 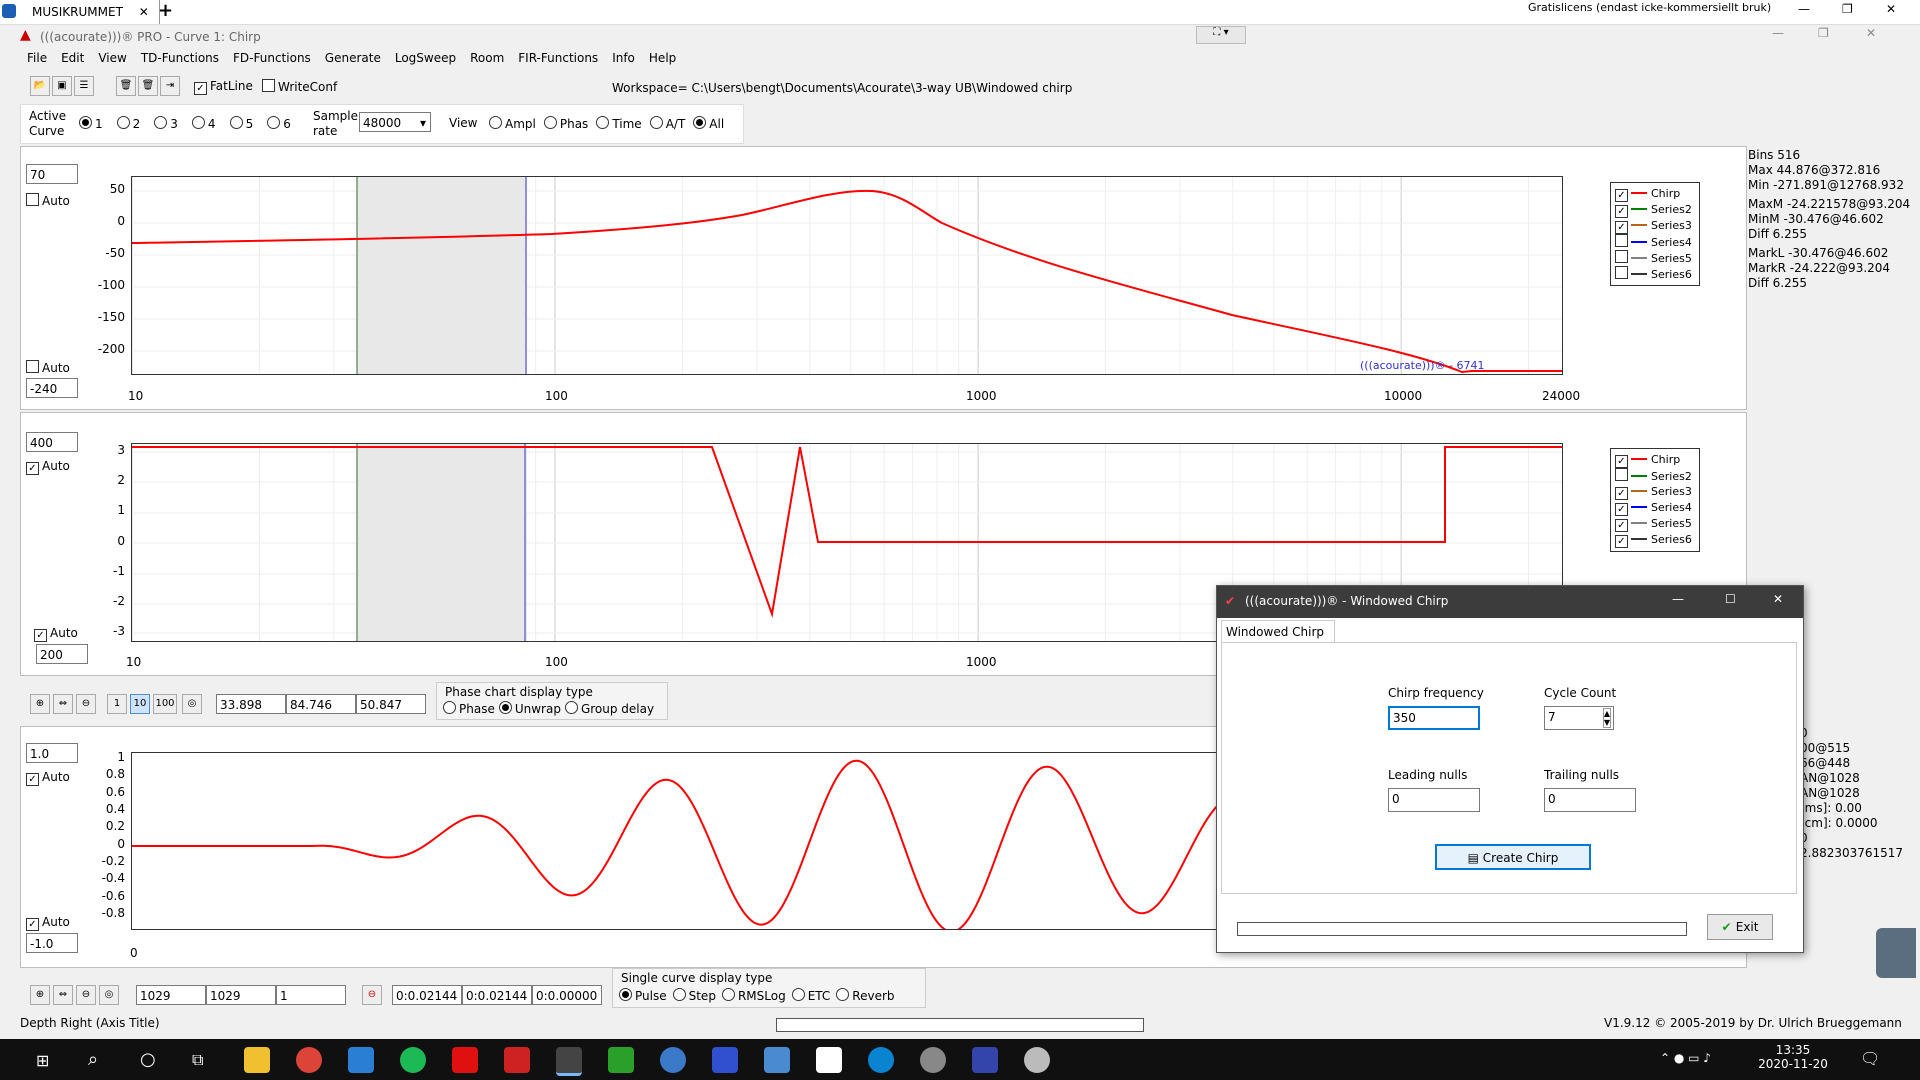 What do you see at coordinates (144, 12) in the screenshot?
I see `close-tab-icon: ✕` at bounding box center [144, 12].